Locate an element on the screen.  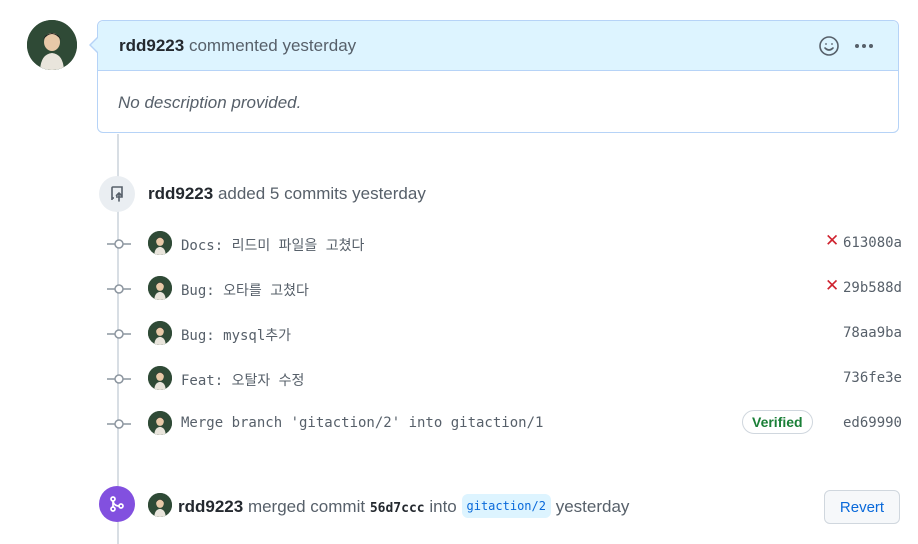
commit-sha-link: 29b588d is located at coordinates (872, 288).